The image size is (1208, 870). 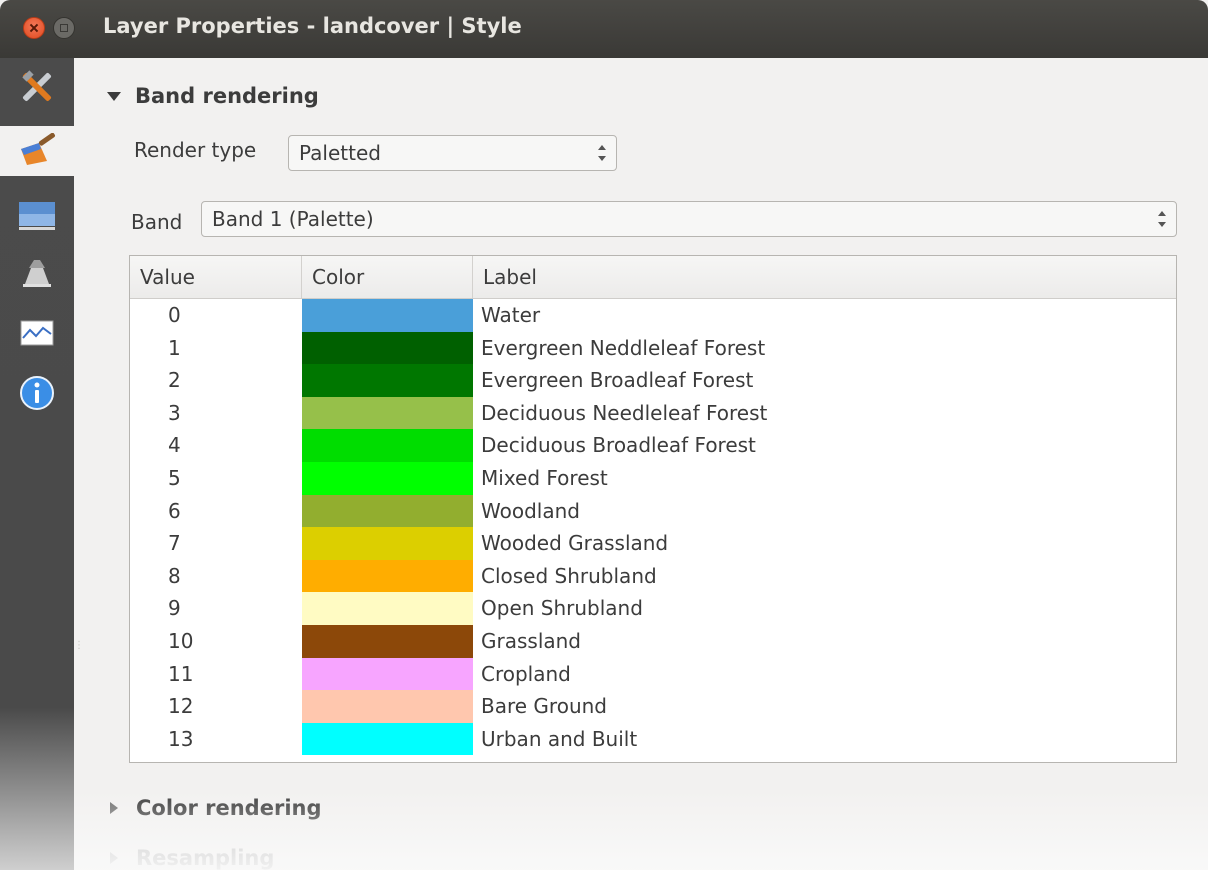 I want to click on cell-value: 0, so click(x=174, y=315).